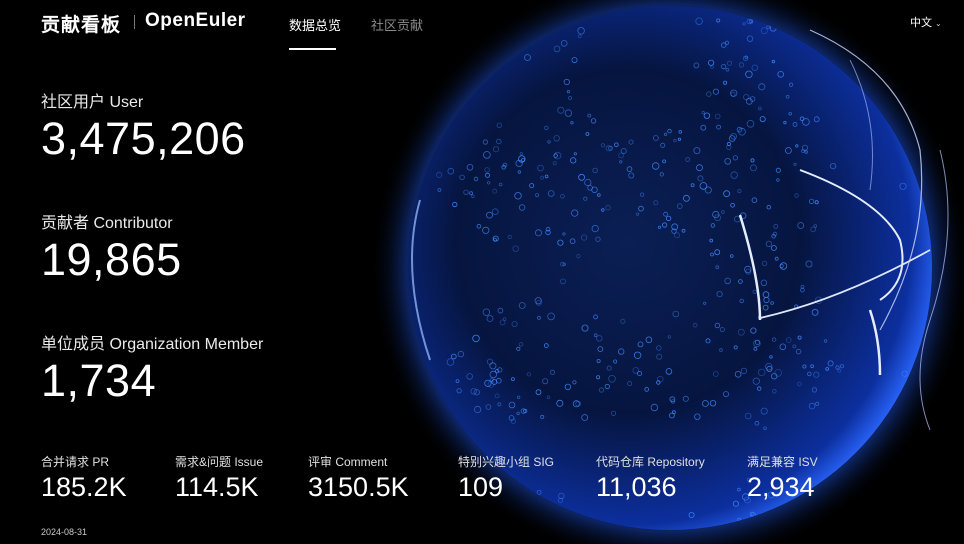  Describe the element at coordinates (81, 25) in the screenshot. I see `page-title: 贡献看板` at that location.